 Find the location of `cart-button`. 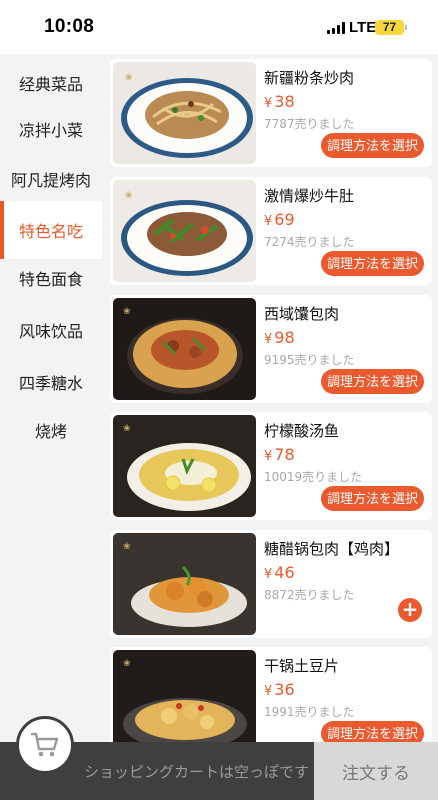

cart-button is located at coordinates (45, 745).